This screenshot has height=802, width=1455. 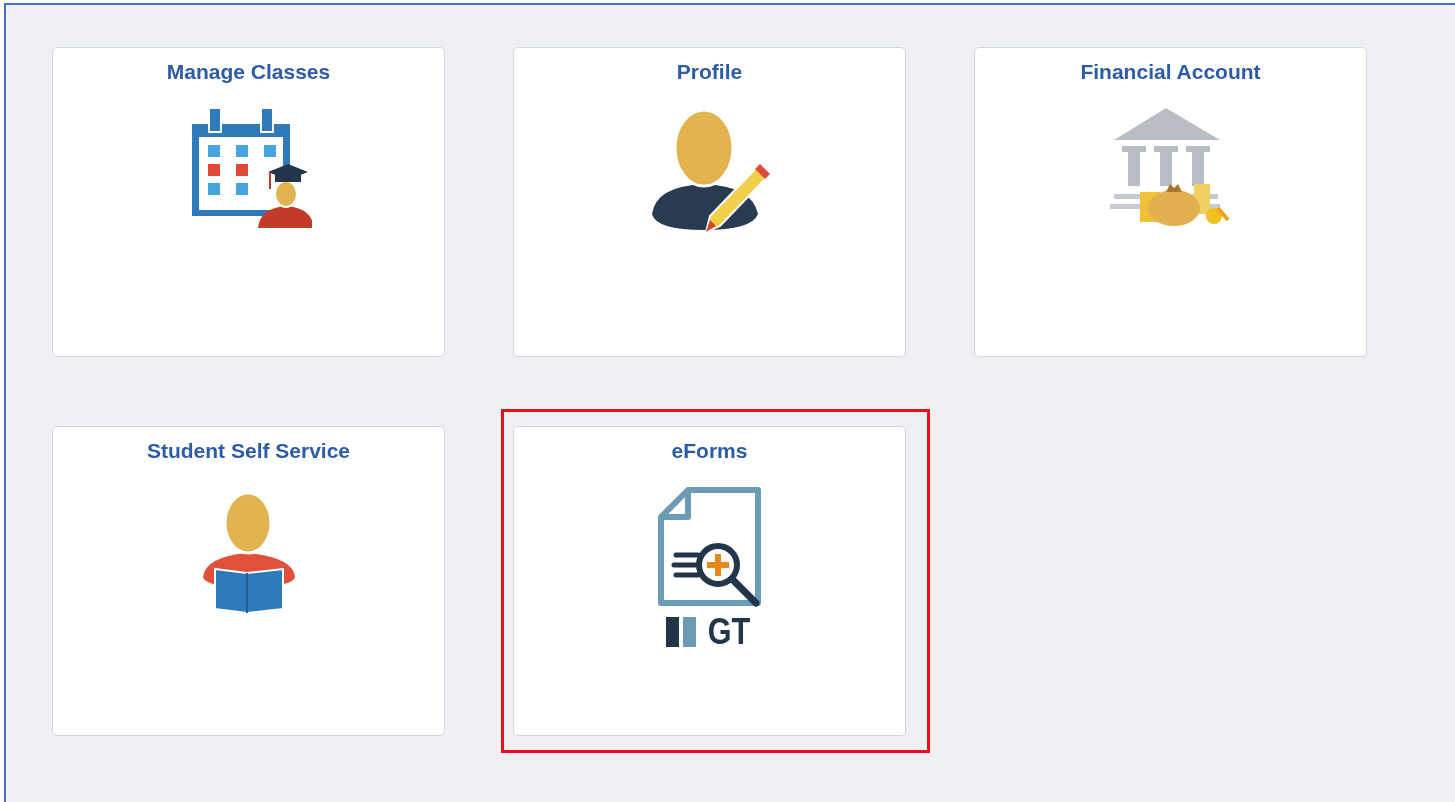 What do you see at coordinates (709, 548) in the screenshot?
I see `document-search-icon` at bounding box center [709, 548].